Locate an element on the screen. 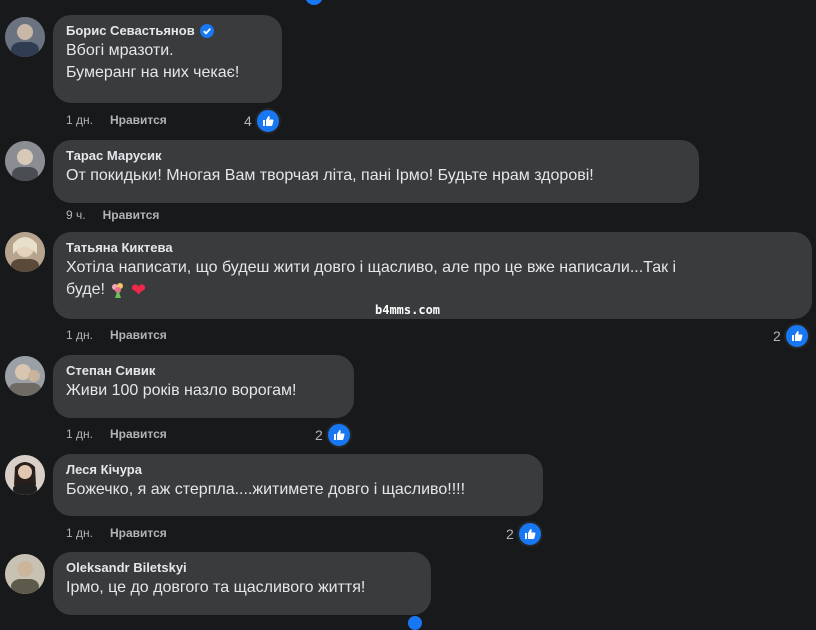  comment-text: Вбогі мразоти. is located at coordinates (120, 50).